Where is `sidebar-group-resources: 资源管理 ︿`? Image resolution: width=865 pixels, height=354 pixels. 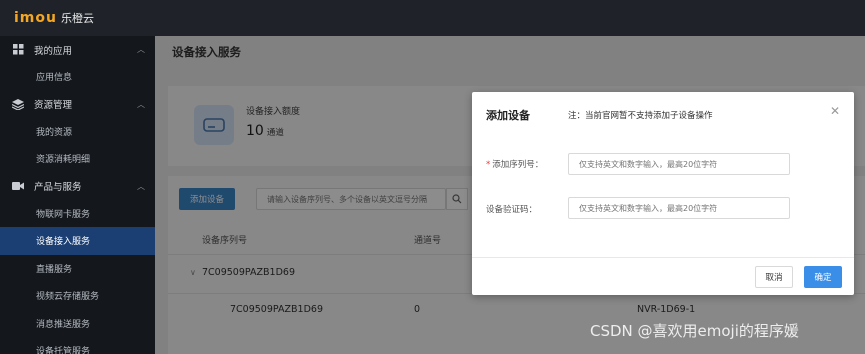
sidebar-group-resources: 资源管理 ︿ is located at coordinates (77, 104).